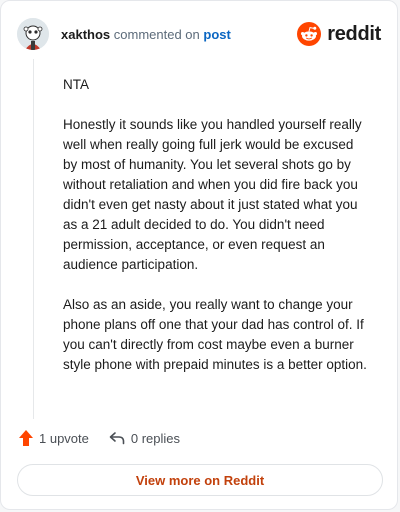  I want to click on comment-username: xakthos, so click(85, 34).